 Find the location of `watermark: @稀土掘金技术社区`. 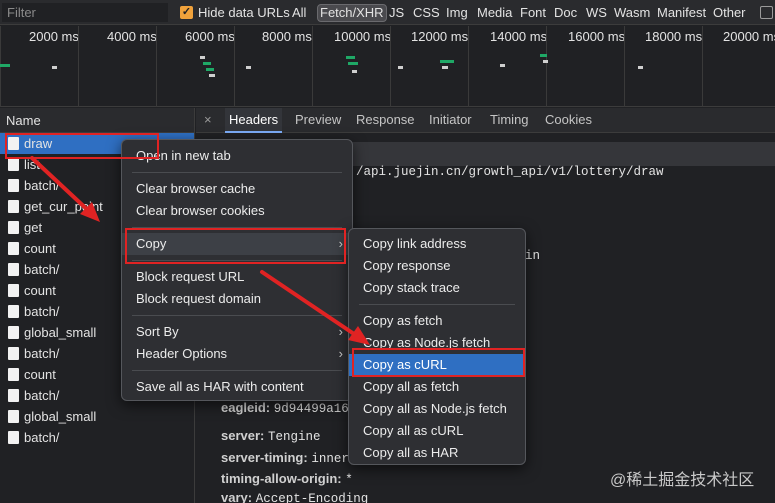

watermark: @稀土掘金技术社区 is located at coordinates (682, 480).